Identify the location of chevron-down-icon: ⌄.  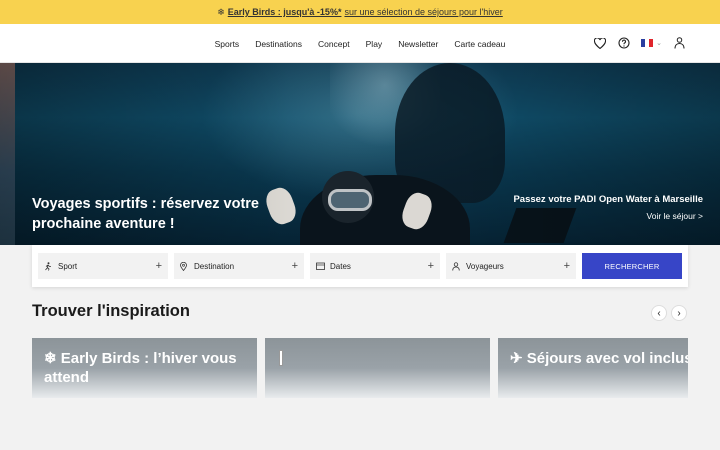
(659, 43).